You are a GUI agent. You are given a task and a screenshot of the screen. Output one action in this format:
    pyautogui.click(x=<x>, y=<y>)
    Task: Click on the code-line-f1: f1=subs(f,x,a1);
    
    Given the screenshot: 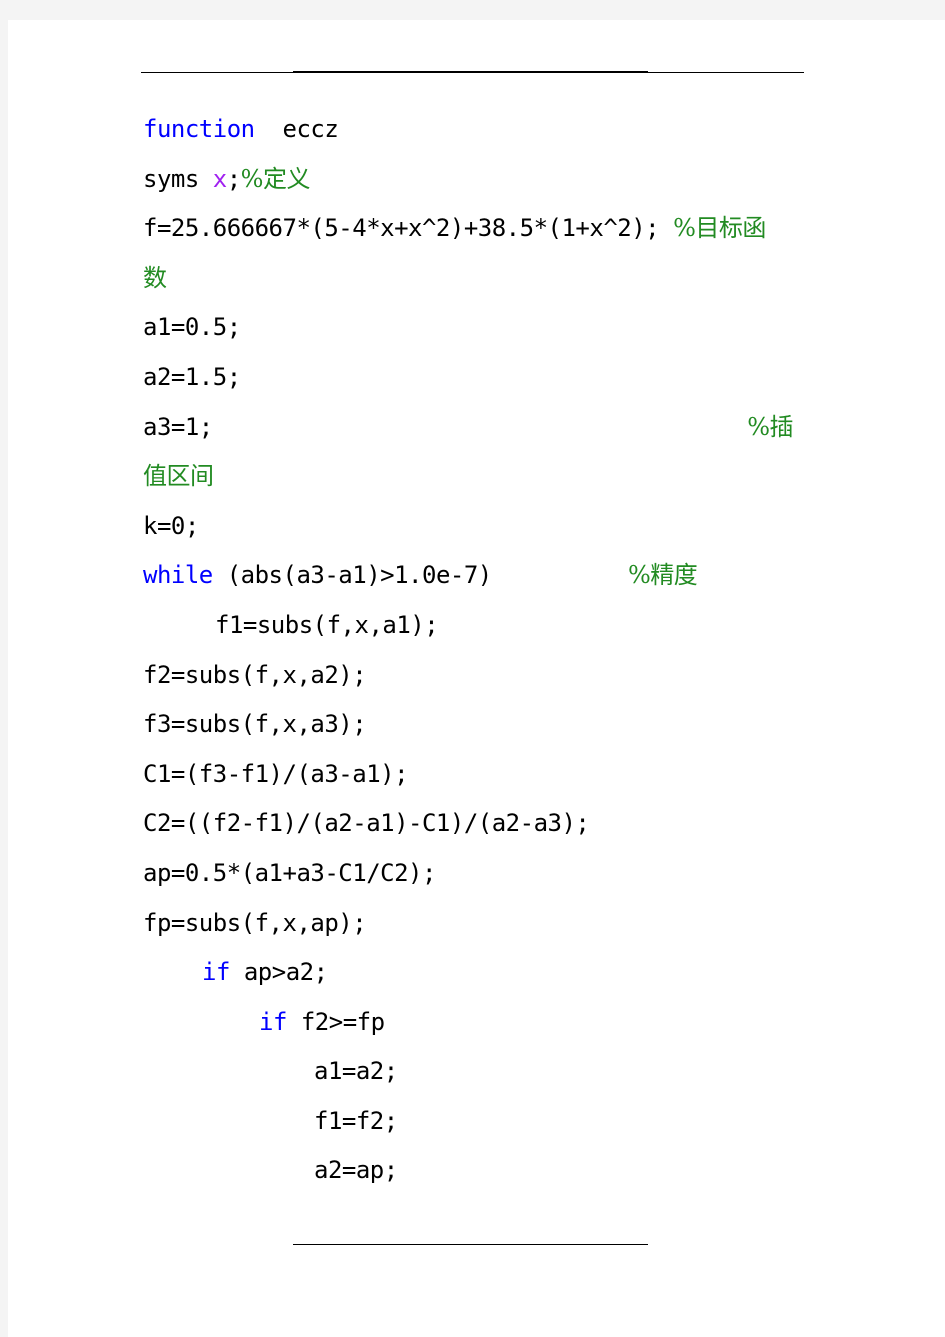 What is the action you would take?
    pyautogui.click(x=473, y=629)
    